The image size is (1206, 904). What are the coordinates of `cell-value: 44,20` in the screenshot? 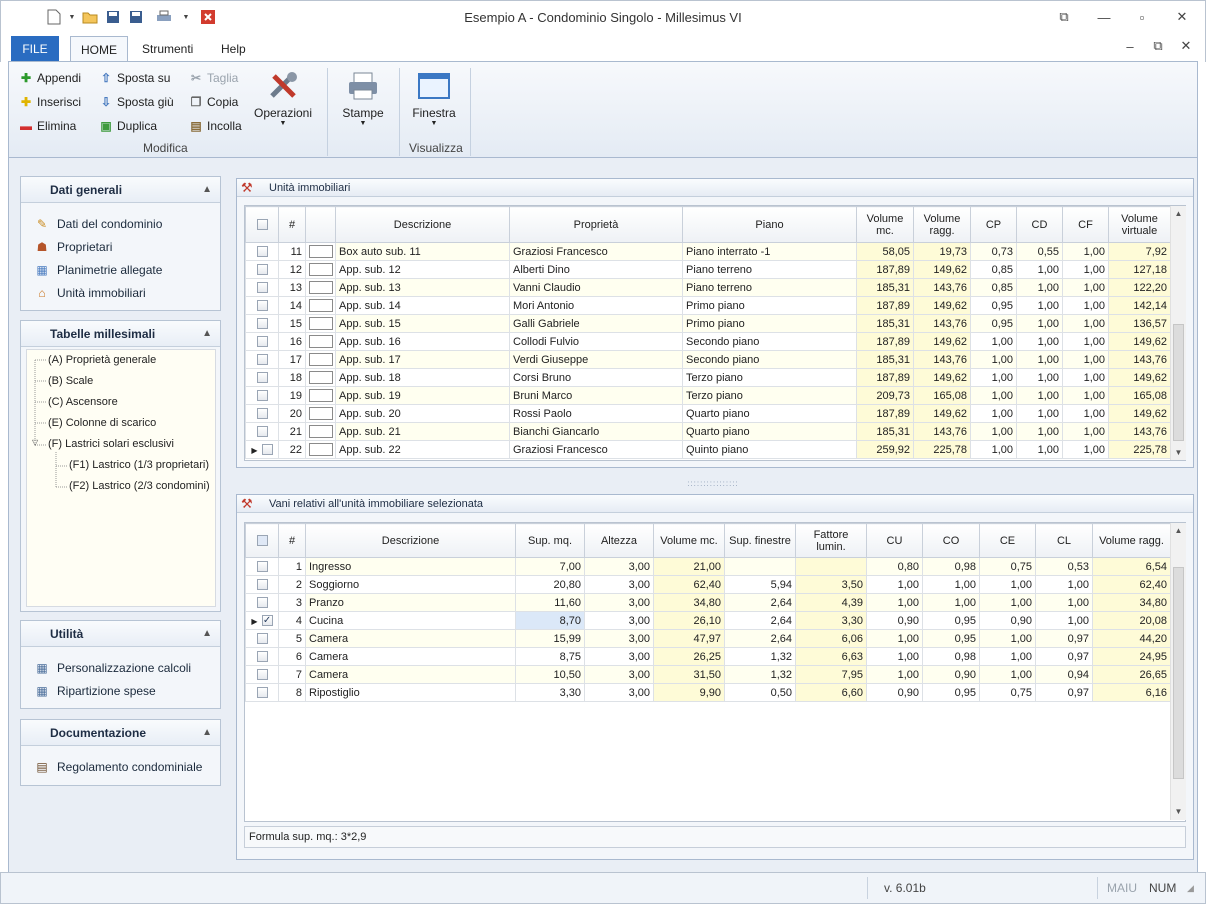 It's located at (1131, 638).